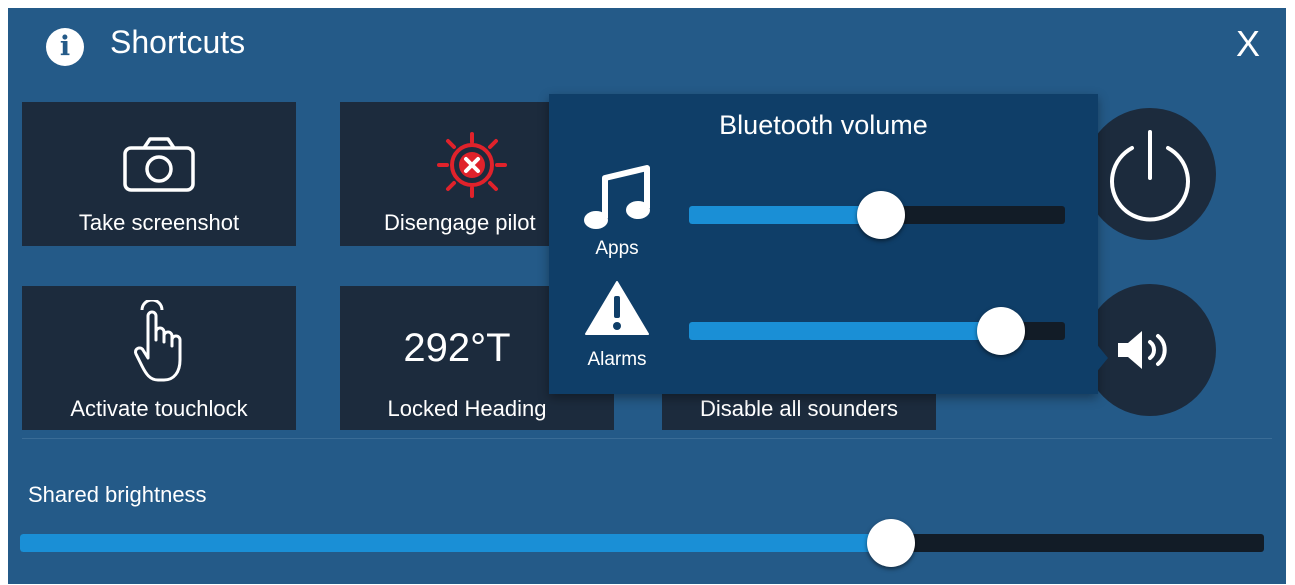  I want to click on music-note-icon, so click(617, 197).